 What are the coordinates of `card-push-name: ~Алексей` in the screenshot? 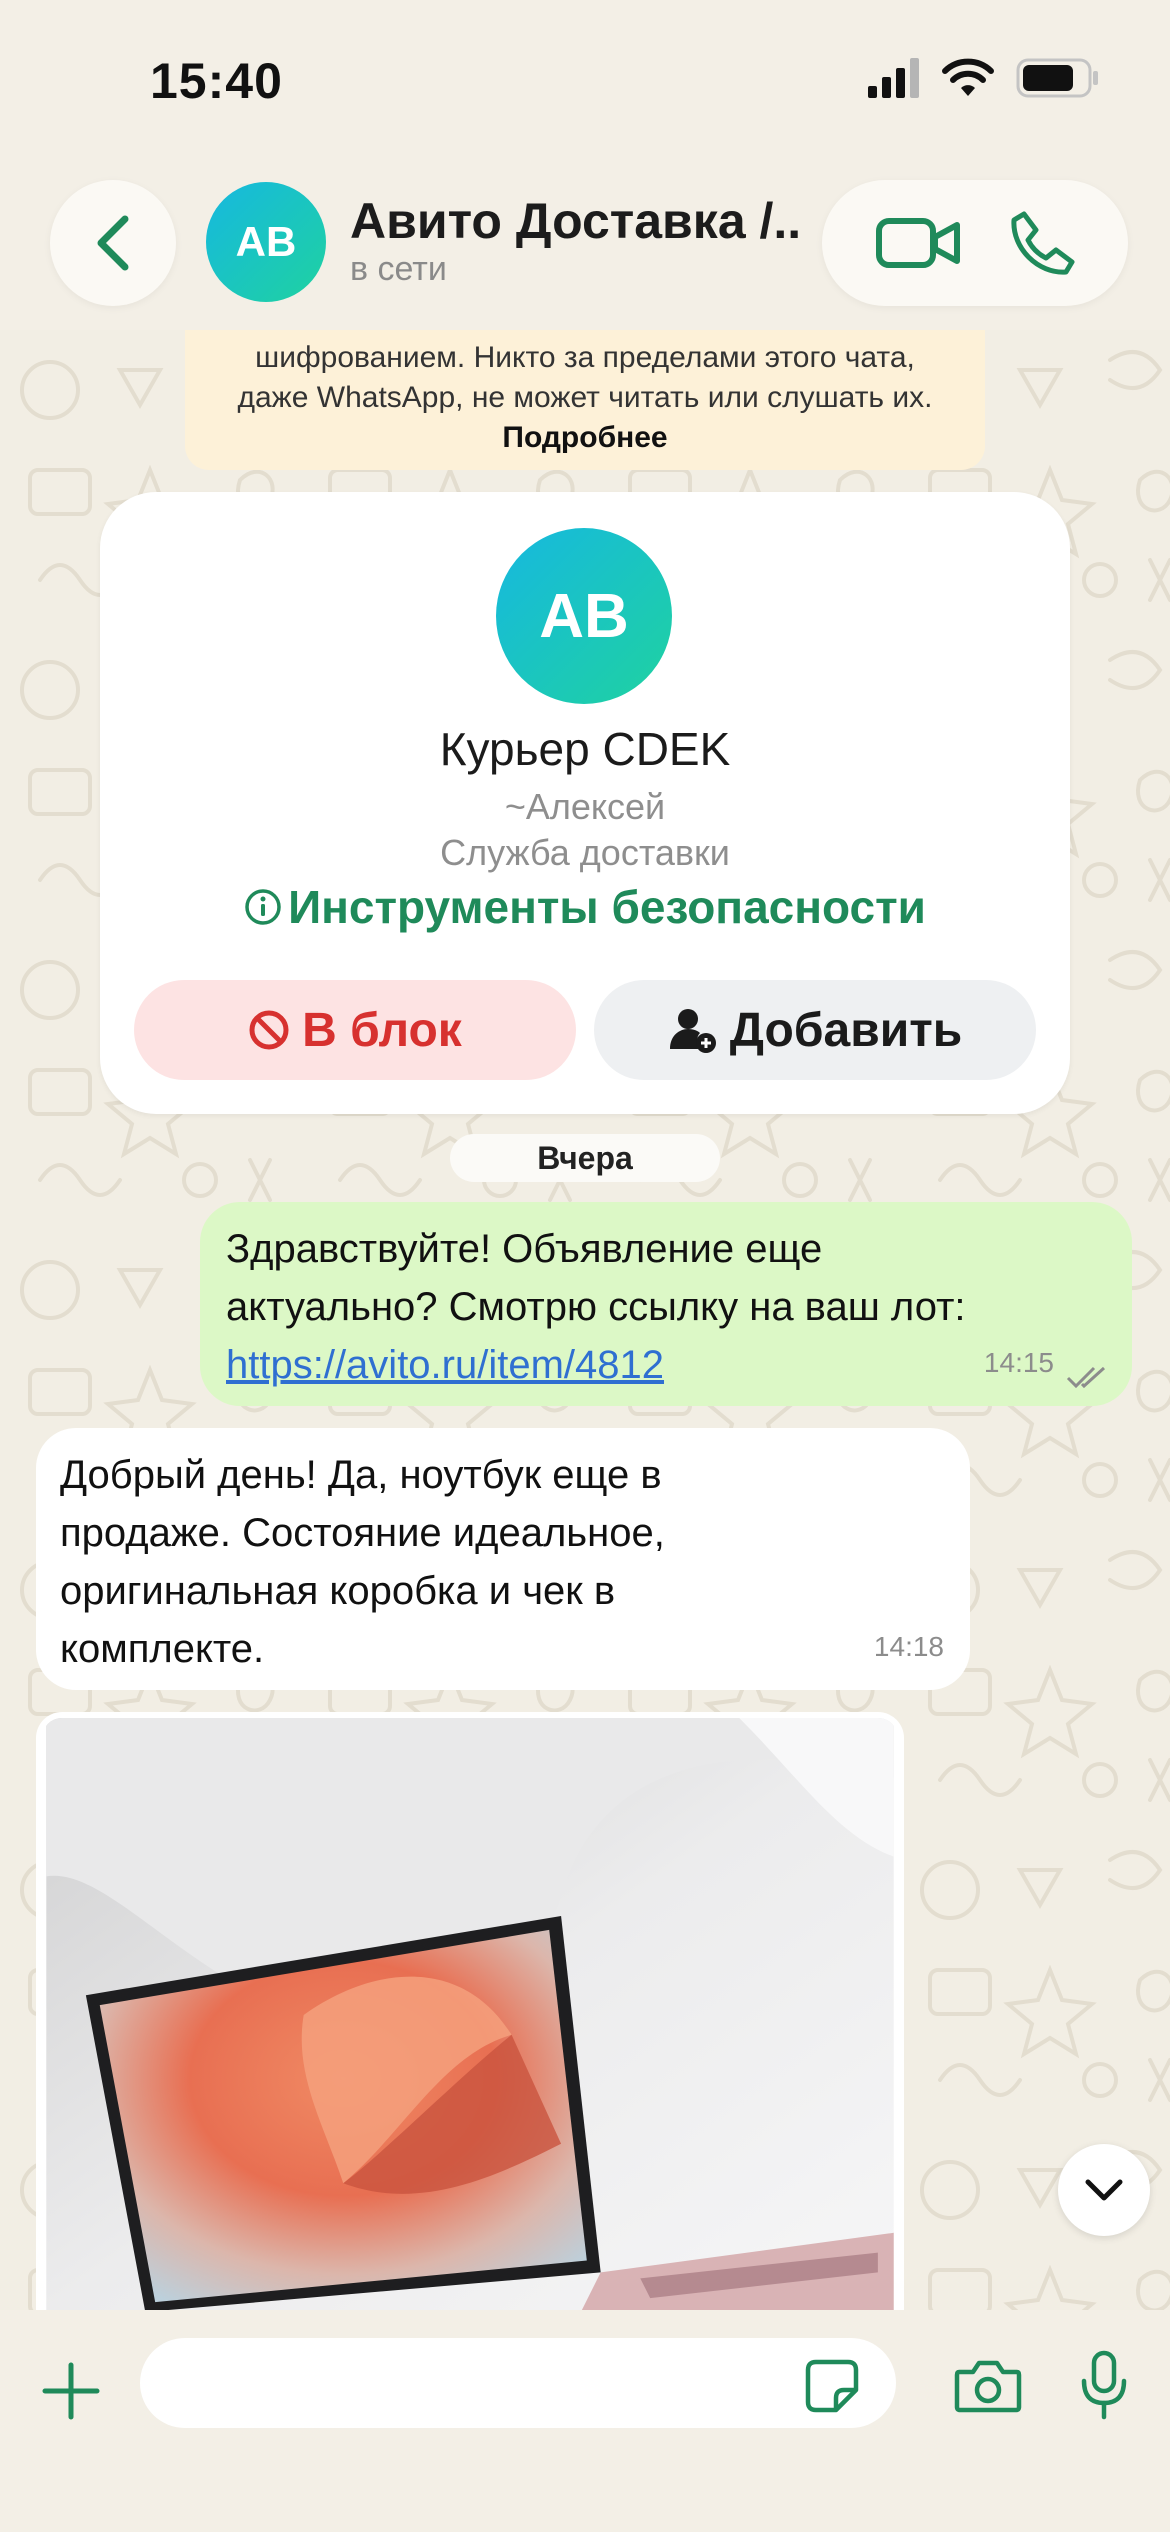 It's located at (585, 806).